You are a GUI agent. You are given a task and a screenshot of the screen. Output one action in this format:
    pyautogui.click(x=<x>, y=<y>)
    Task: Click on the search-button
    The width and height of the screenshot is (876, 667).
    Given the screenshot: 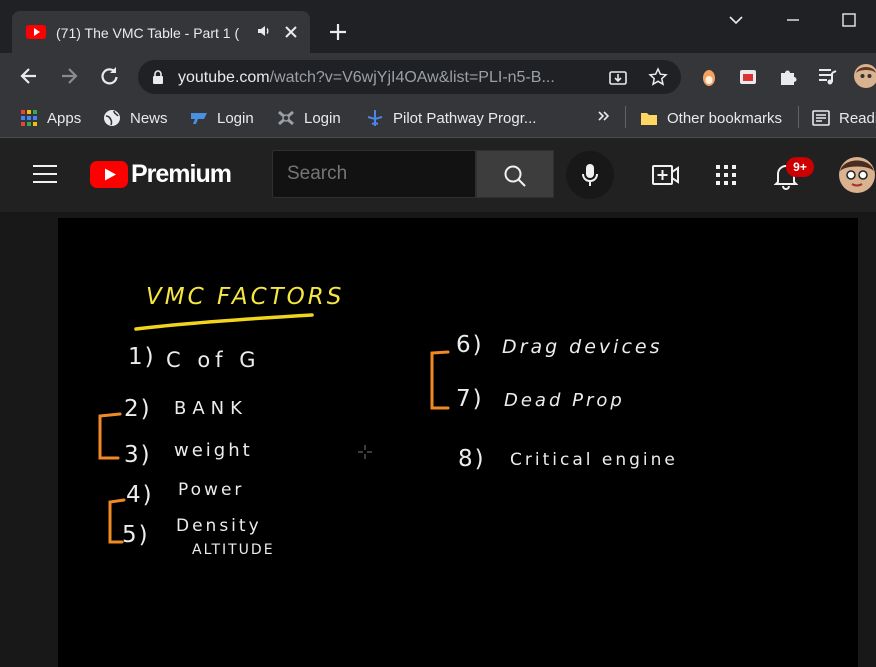 What is the action you would take?
    pyautogui.click(x=515, y=174)
    